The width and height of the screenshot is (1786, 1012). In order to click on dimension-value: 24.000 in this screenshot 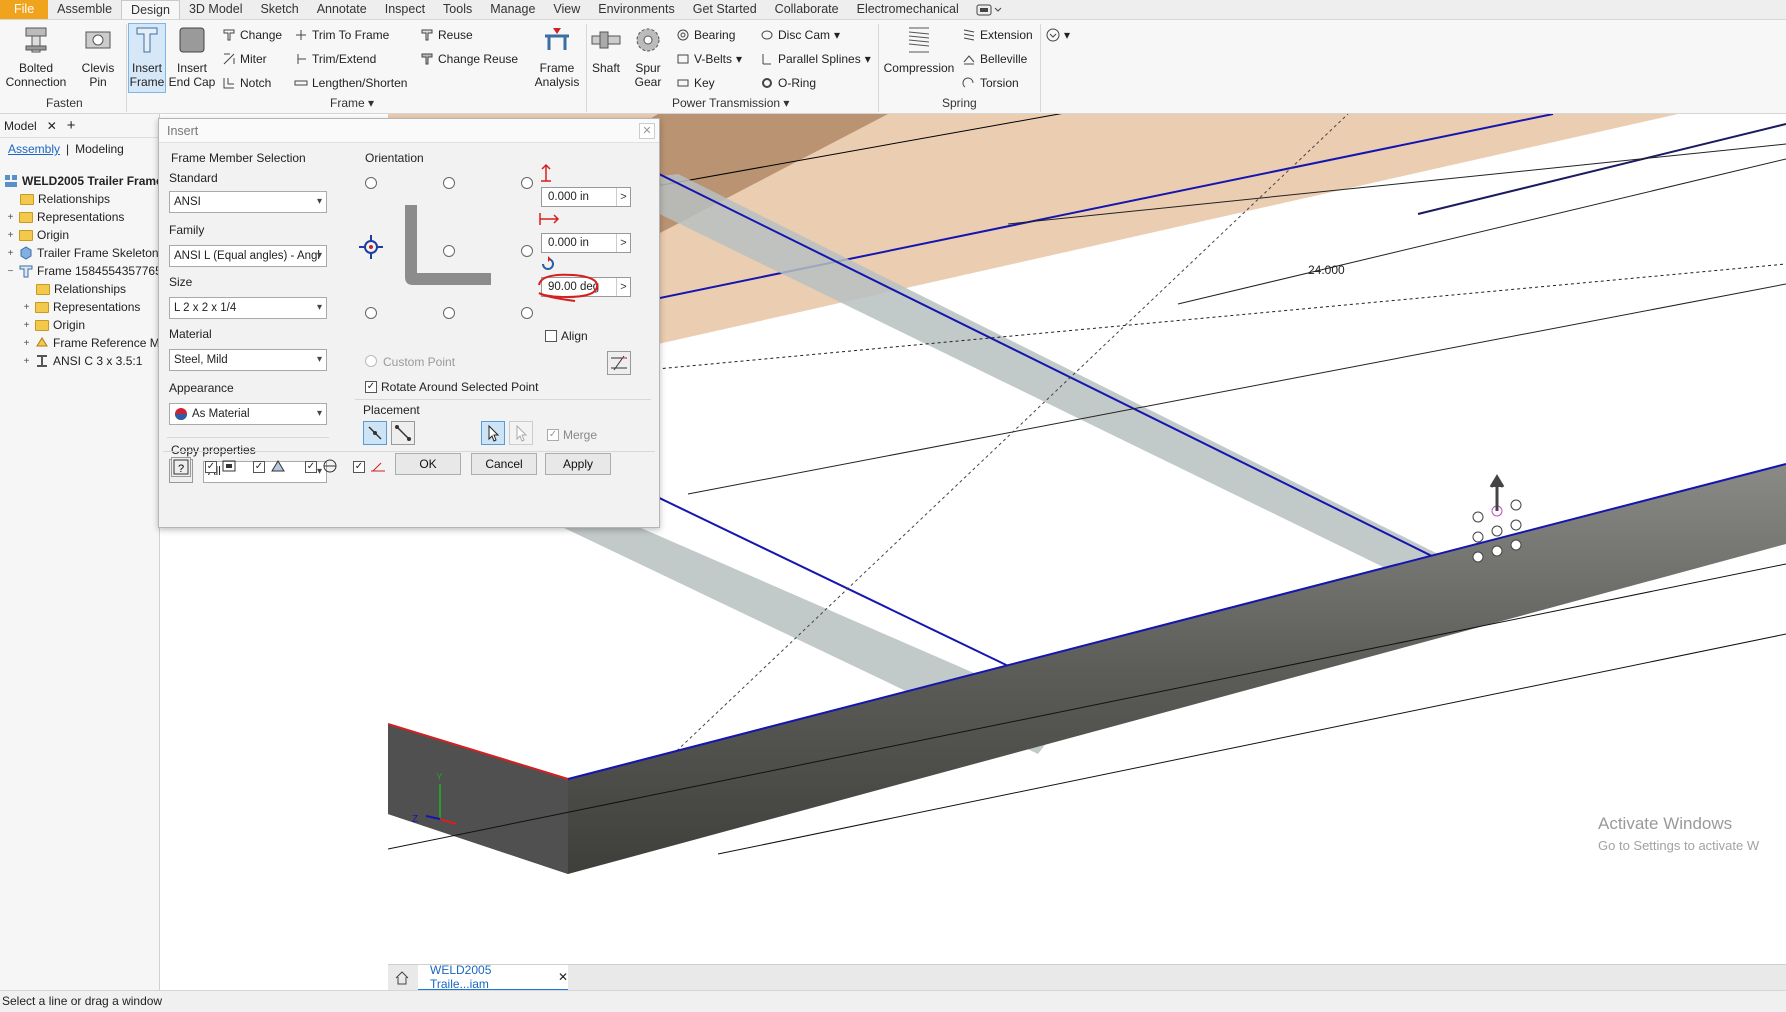, I will do `click(1326, 270)`.